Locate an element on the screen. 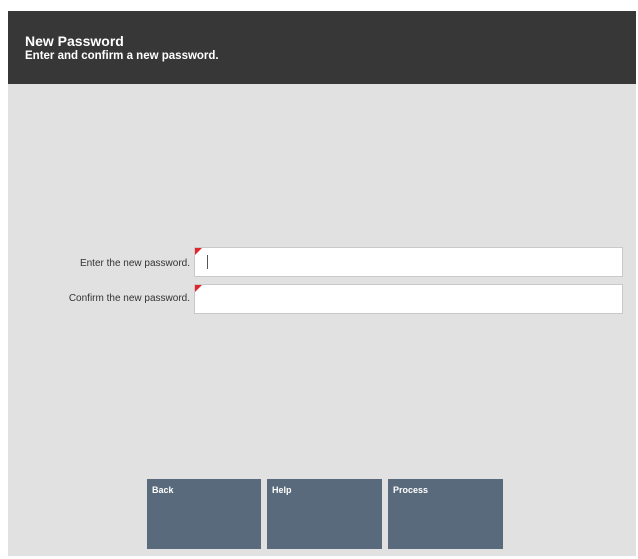 Image resolution: width=638 pixels, height=559 pixels. help-button-label: Help is located at coordinates (282, 490).